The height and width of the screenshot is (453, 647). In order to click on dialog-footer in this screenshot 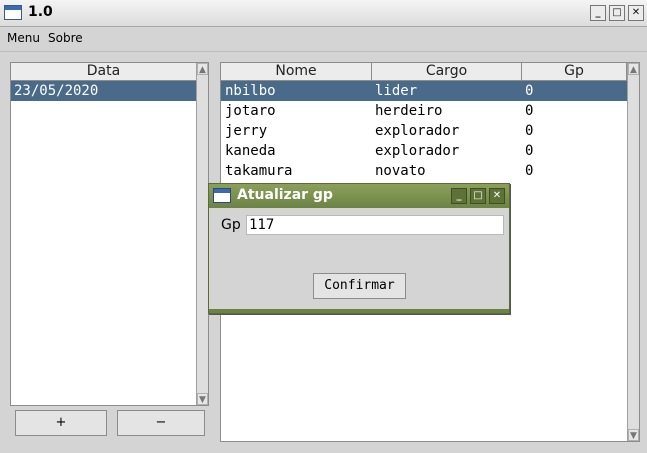, I will do `click(359, 311)`.